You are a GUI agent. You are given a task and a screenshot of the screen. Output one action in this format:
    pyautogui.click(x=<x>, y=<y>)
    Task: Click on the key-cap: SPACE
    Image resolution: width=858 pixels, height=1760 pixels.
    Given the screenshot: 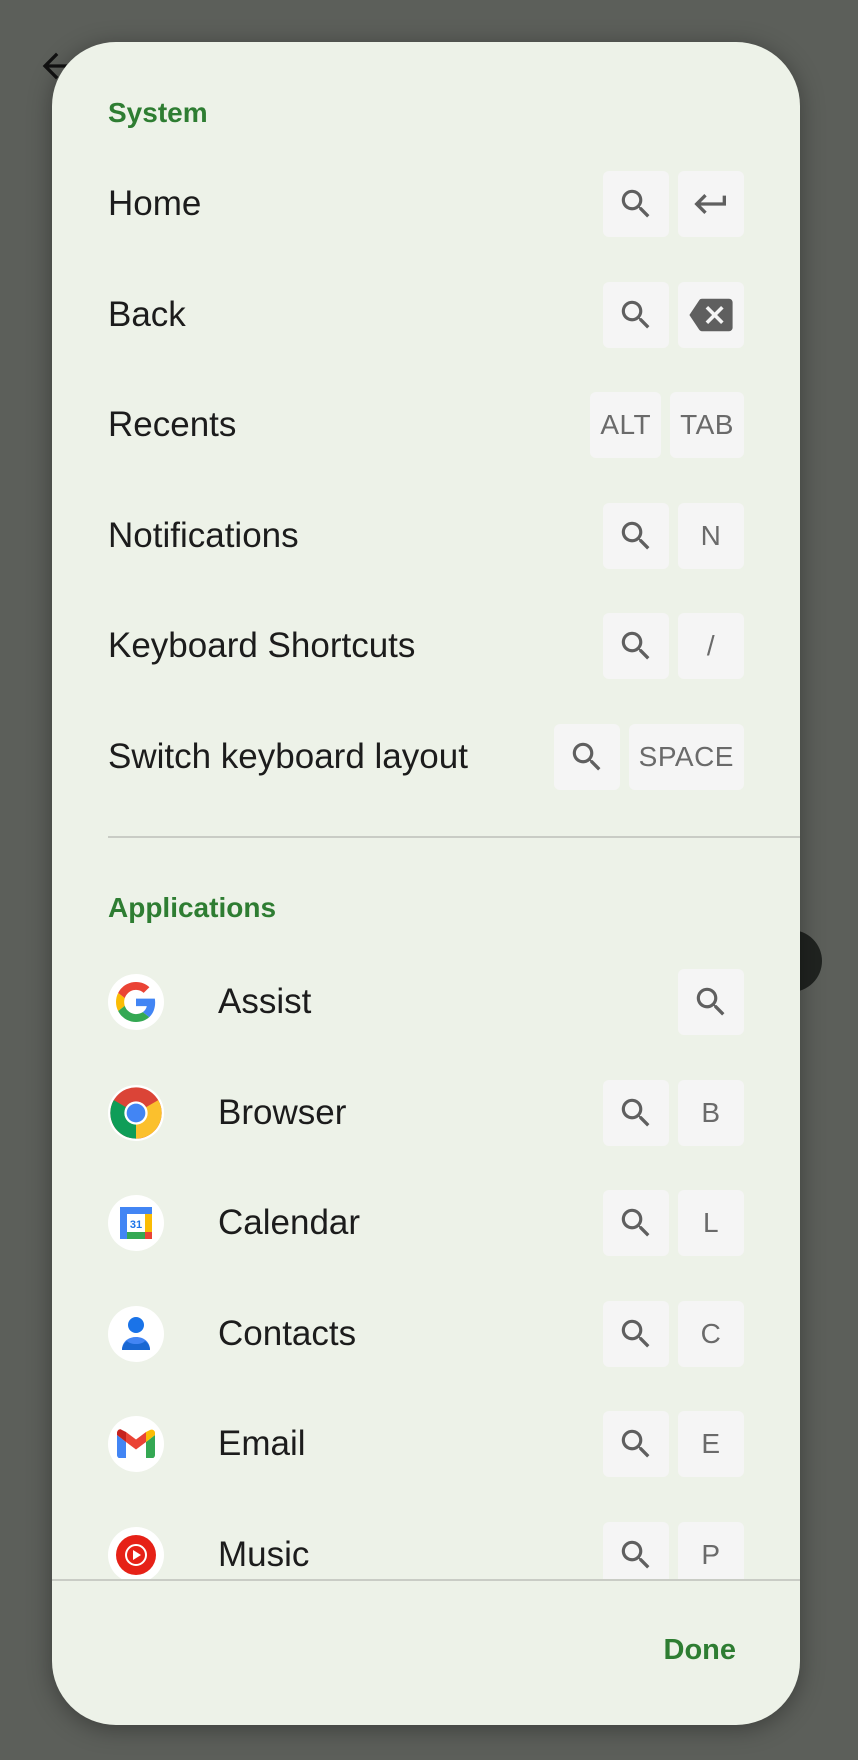 What is the action you would take?
    pyautogui.click(x=686, y=757)
    